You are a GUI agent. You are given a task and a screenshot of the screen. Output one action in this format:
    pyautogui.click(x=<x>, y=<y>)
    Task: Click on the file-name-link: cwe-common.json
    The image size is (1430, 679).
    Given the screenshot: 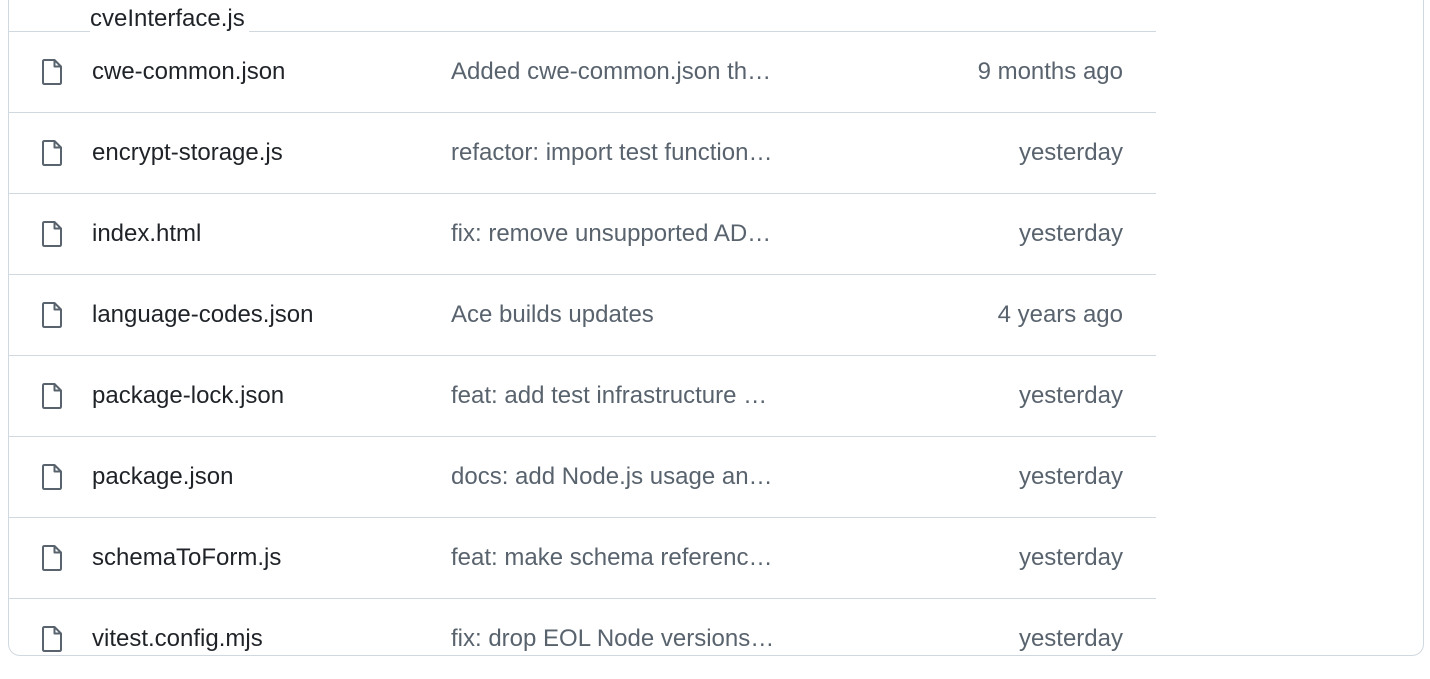 What is the action you would take?
    pyautogui.click(x=188, y=72)
    